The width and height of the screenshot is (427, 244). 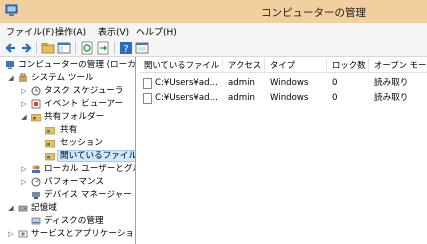 What do you see at coordinates (23, 77) in the screenshot?
I see `toolbox-icon` at bounding box center [23, 77].